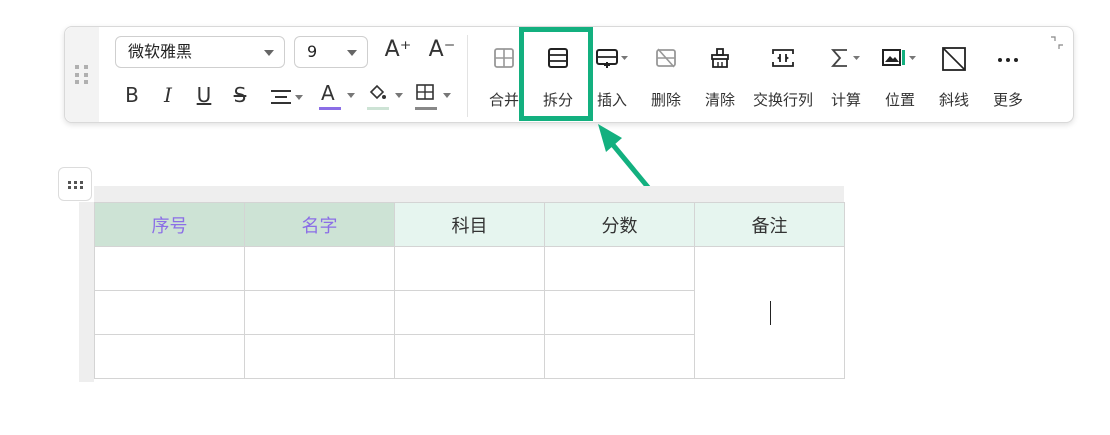 Image resolution: width=1110 pixels, height=435 pixels. What do you see at coordinates (425, 92) in the screenshot?
I see `border-grid-icon` at bounding box center [425, 92].